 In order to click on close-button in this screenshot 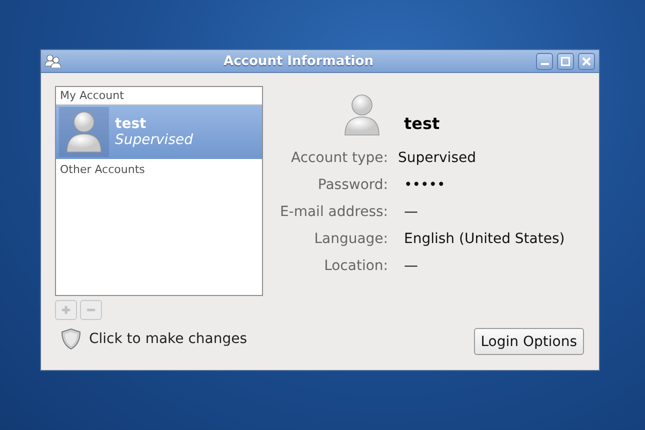, I will do `click(586, 61)`.